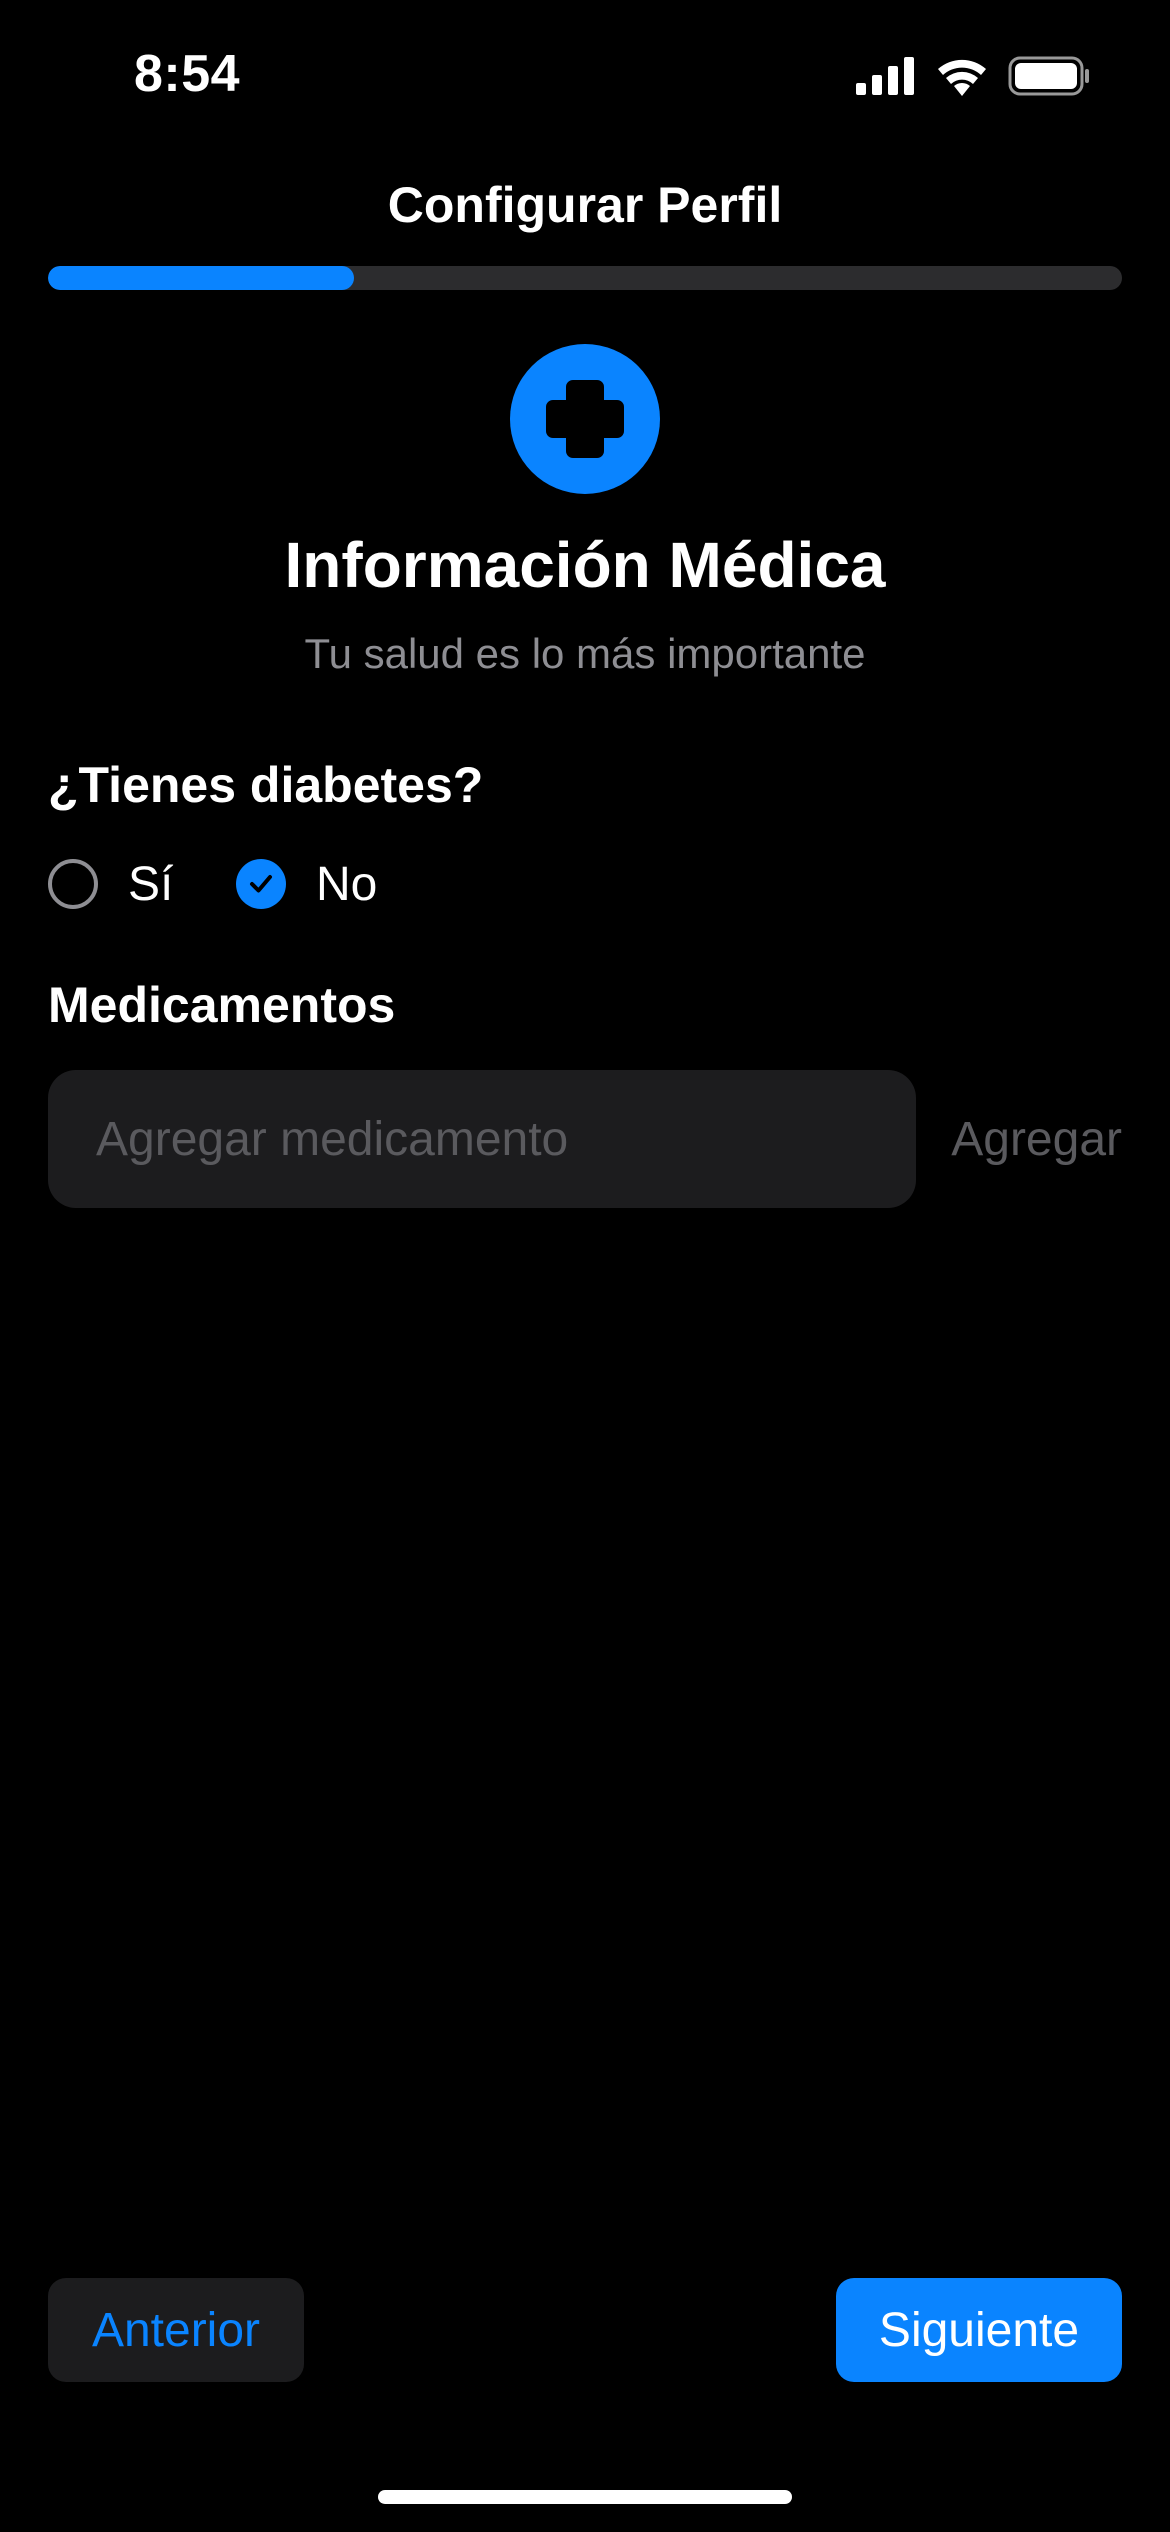  I want to click on previous-button: Anterior, so click(176, 2330).